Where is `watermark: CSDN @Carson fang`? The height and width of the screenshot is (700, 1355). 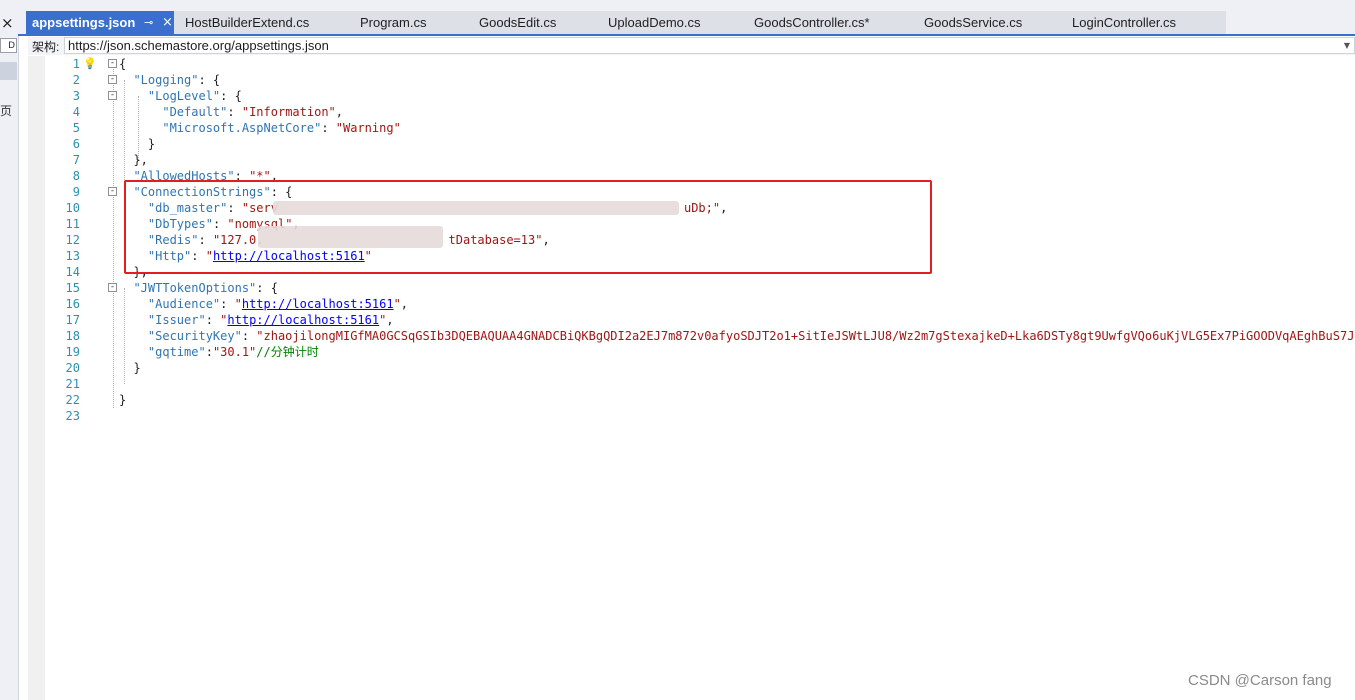
watermark: CSDN @Carson fang is located at coordinates (1260, 680).